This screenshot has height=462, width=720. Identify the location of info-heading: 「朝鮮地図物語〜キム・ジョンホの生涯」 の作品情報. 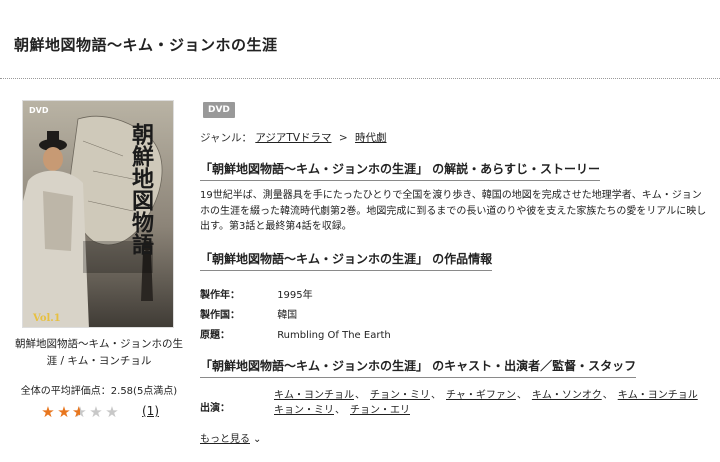
(346, 260).